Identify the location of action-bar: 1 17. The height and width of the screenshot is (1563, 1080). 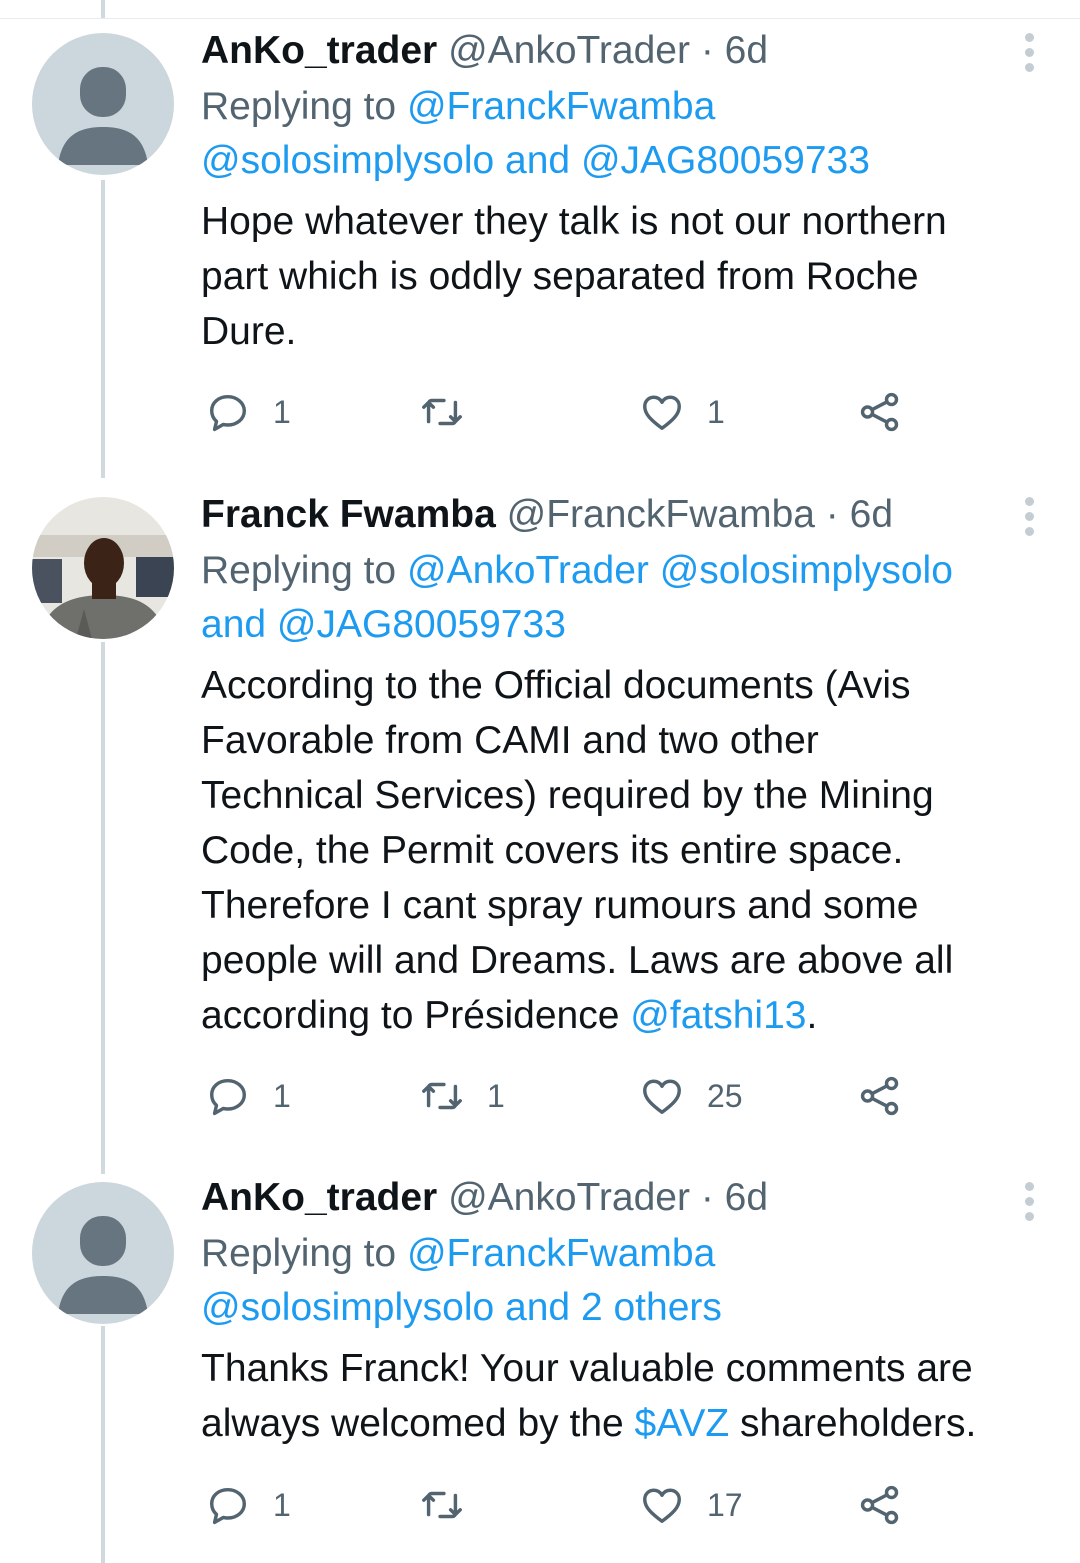
(561, 1505).